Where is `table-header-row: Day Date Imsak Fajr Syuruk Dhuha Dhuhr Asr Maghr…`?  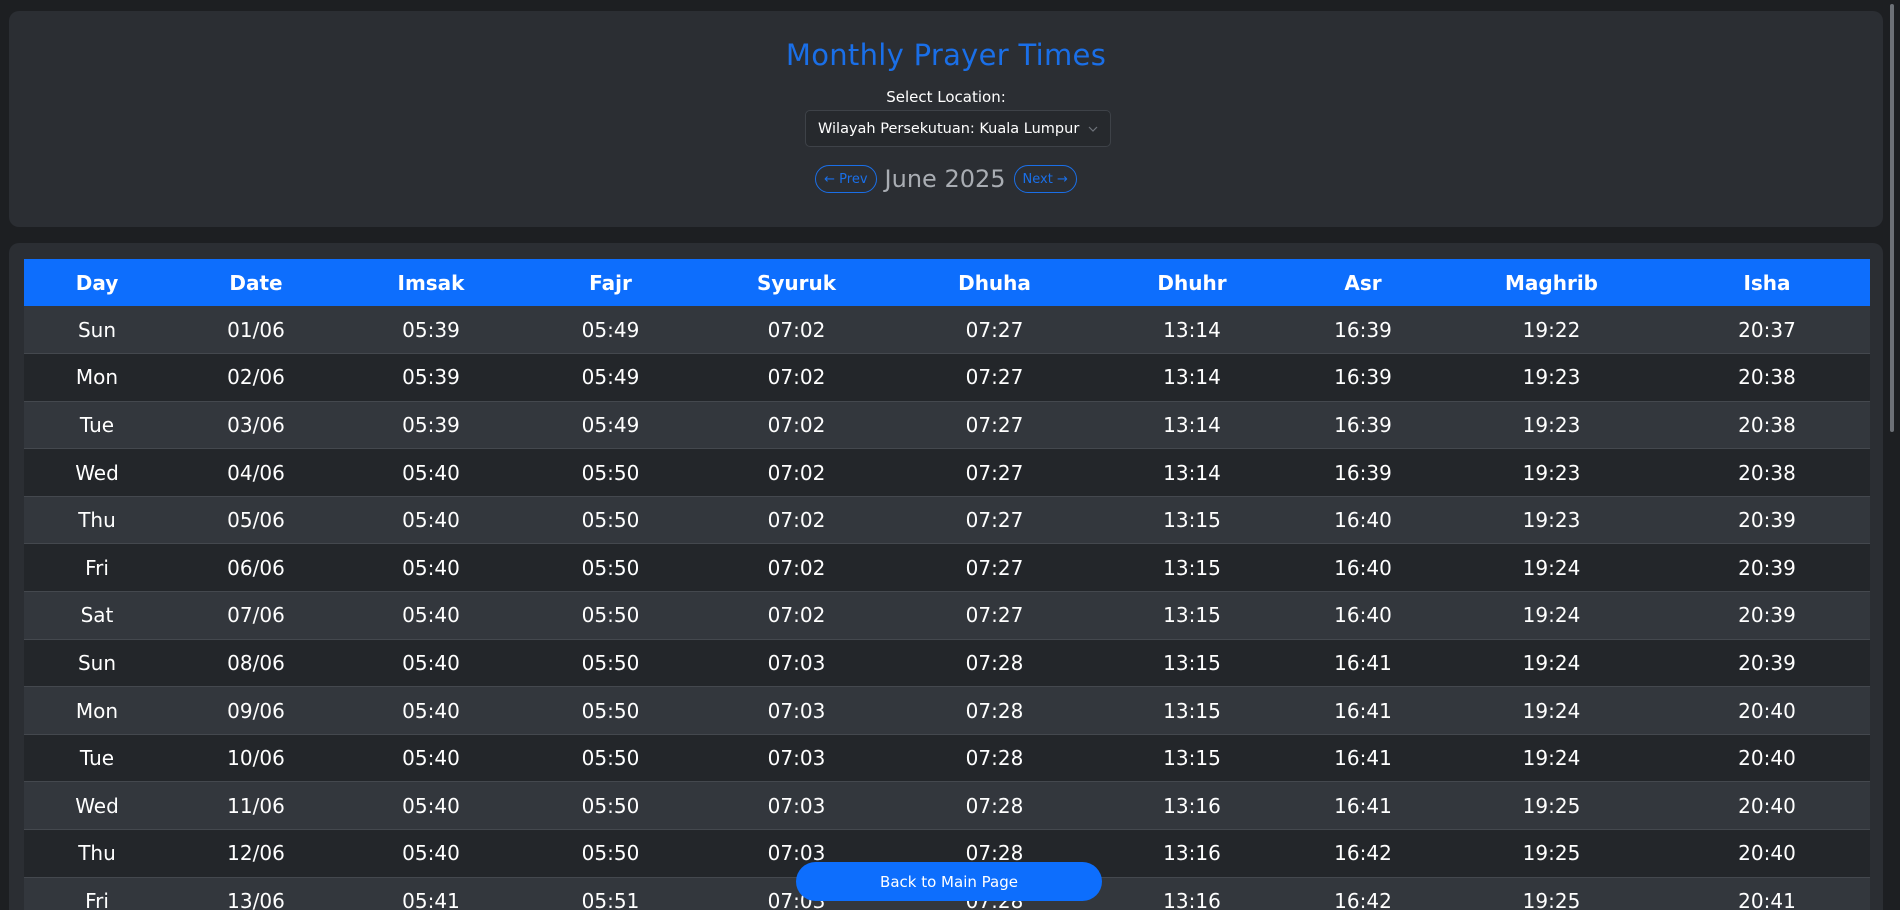 table-header-row: Day Date Imsak Fajr Syuruk Dhuha Dhuhr Asr Maghr… is located at coordinates (947, 282).